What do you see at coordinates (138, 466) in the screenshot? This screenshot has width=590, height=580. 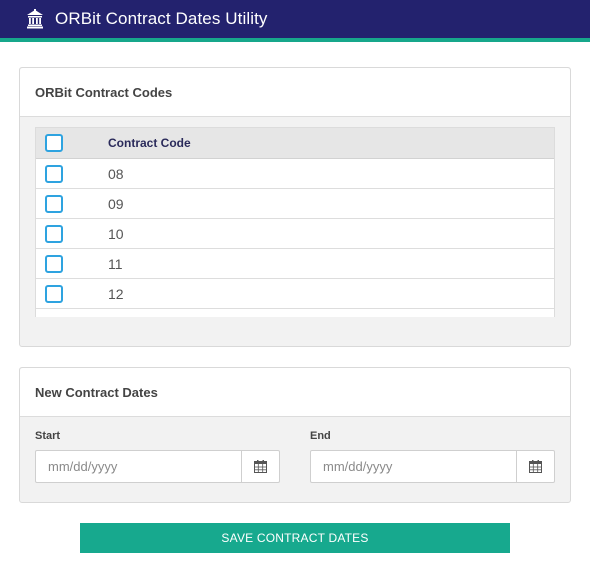 I see `start-date-input` at bounding box center [138, 466].